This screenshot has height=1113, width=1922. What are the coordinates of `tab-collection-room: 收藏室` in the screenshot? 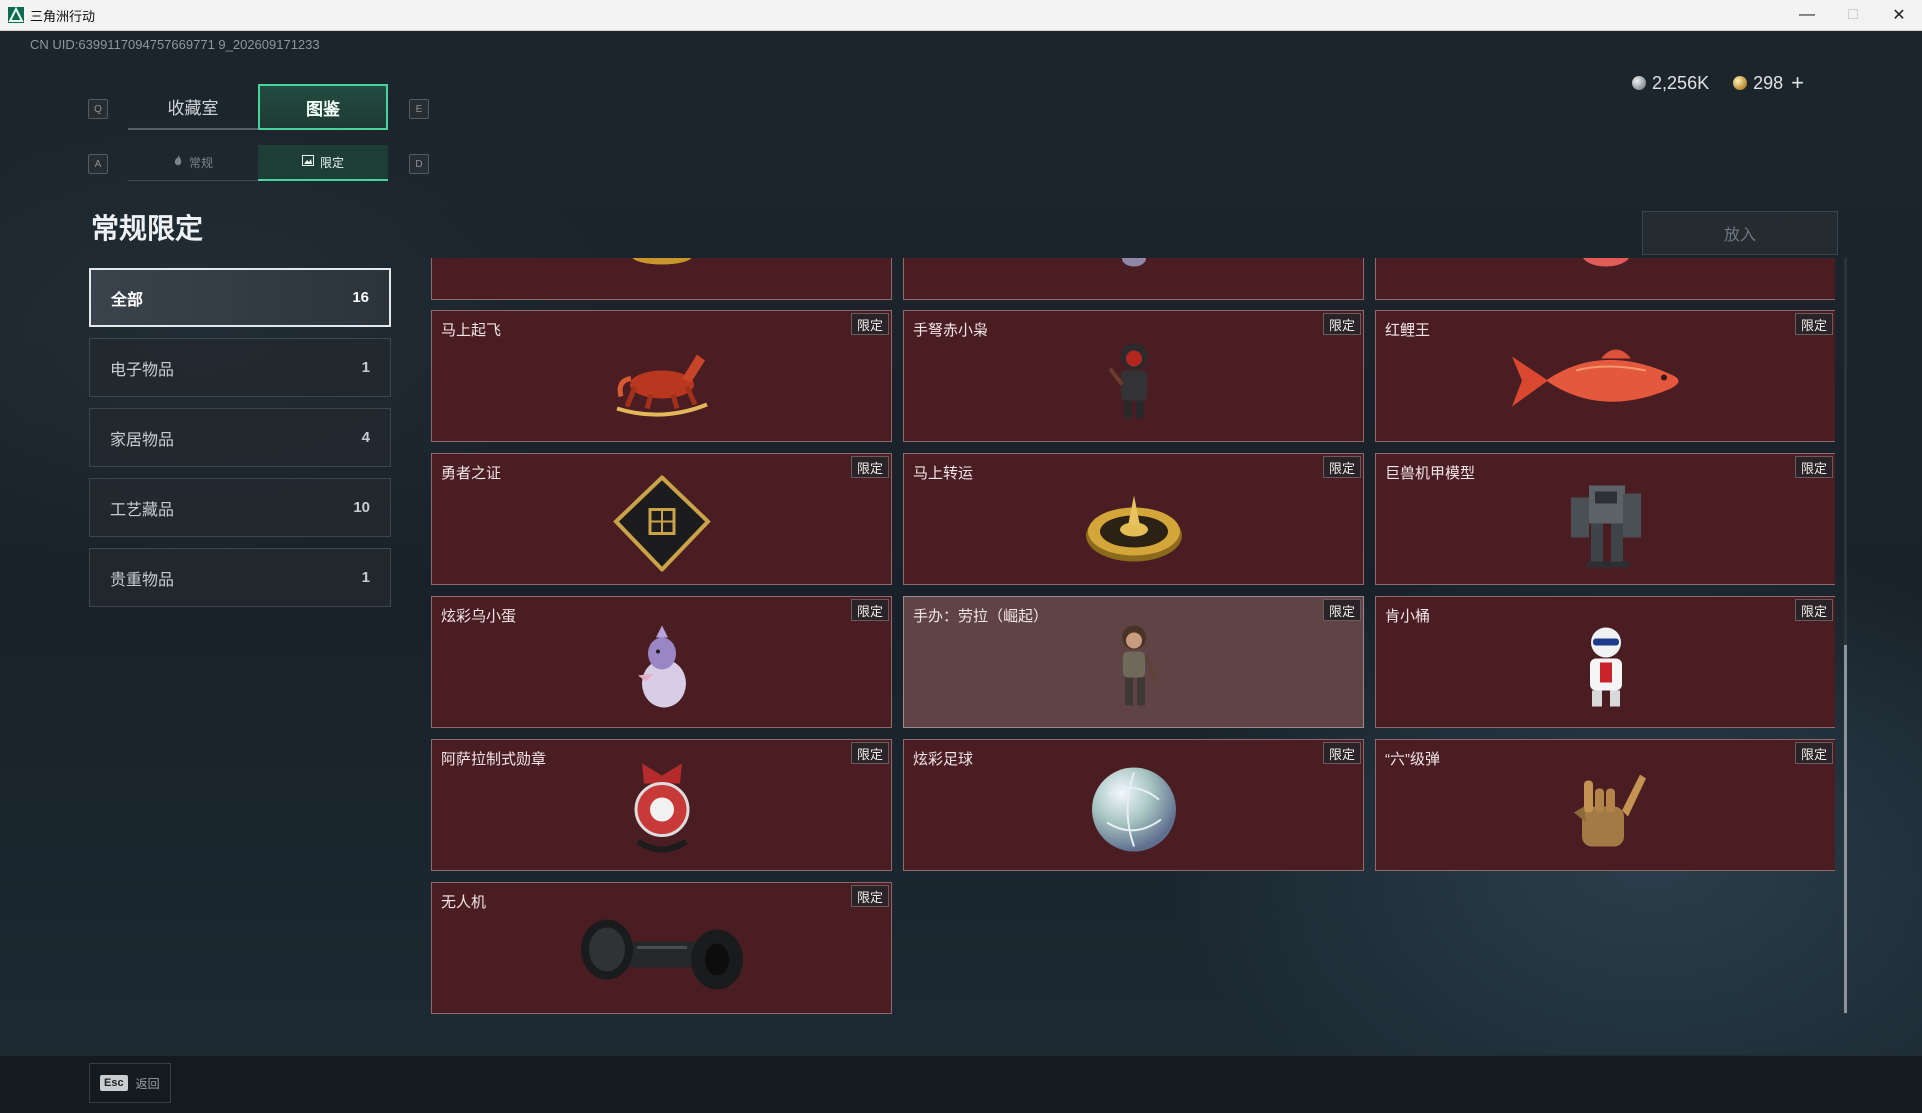 It's located at (193, 107).